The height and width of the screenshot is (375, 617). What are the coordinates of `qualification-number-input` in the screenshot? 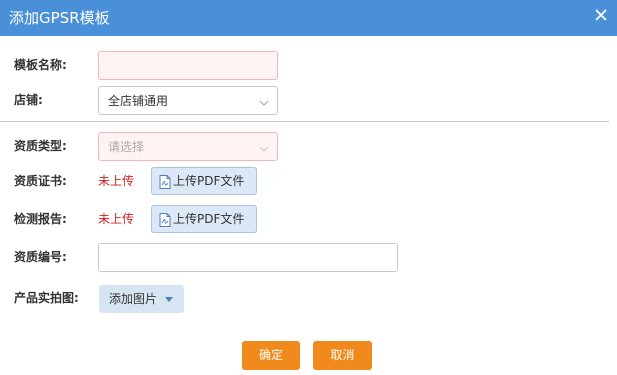 It's located at (248, 257).